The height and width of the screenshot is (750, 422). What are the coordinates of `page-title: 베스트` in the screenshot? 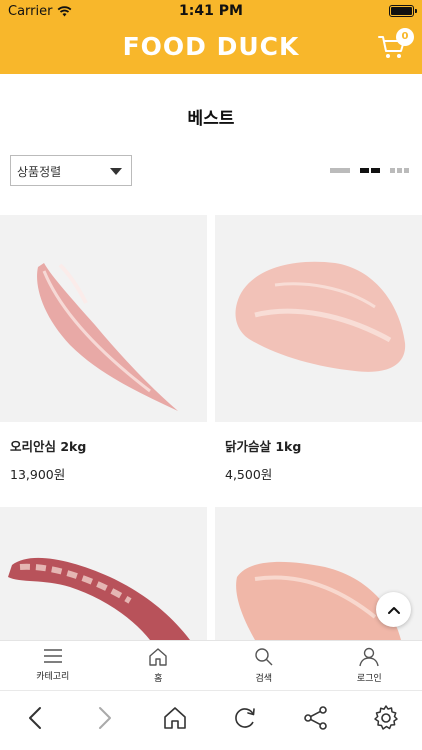 It's located at (211, 119).